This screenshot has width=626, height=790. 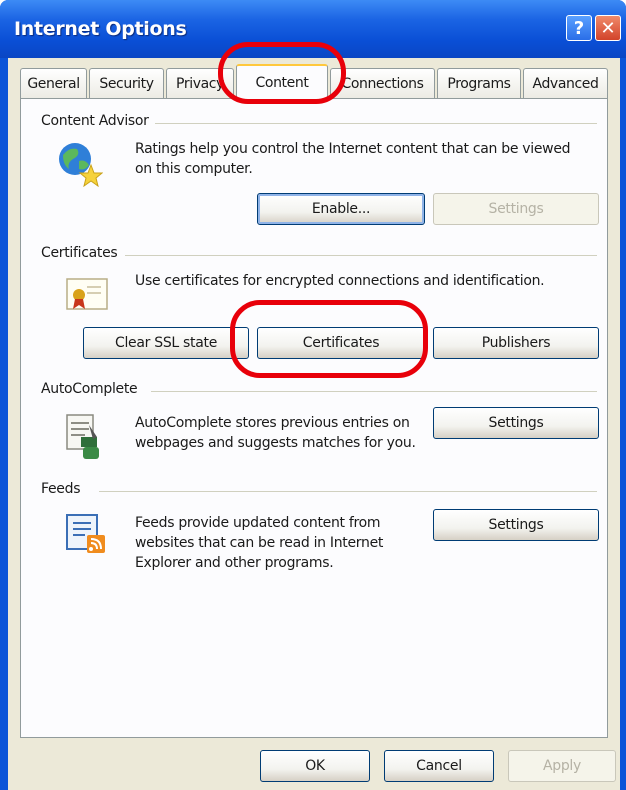 I want to click on apply-button: Apply, so click(x=562, y=766).